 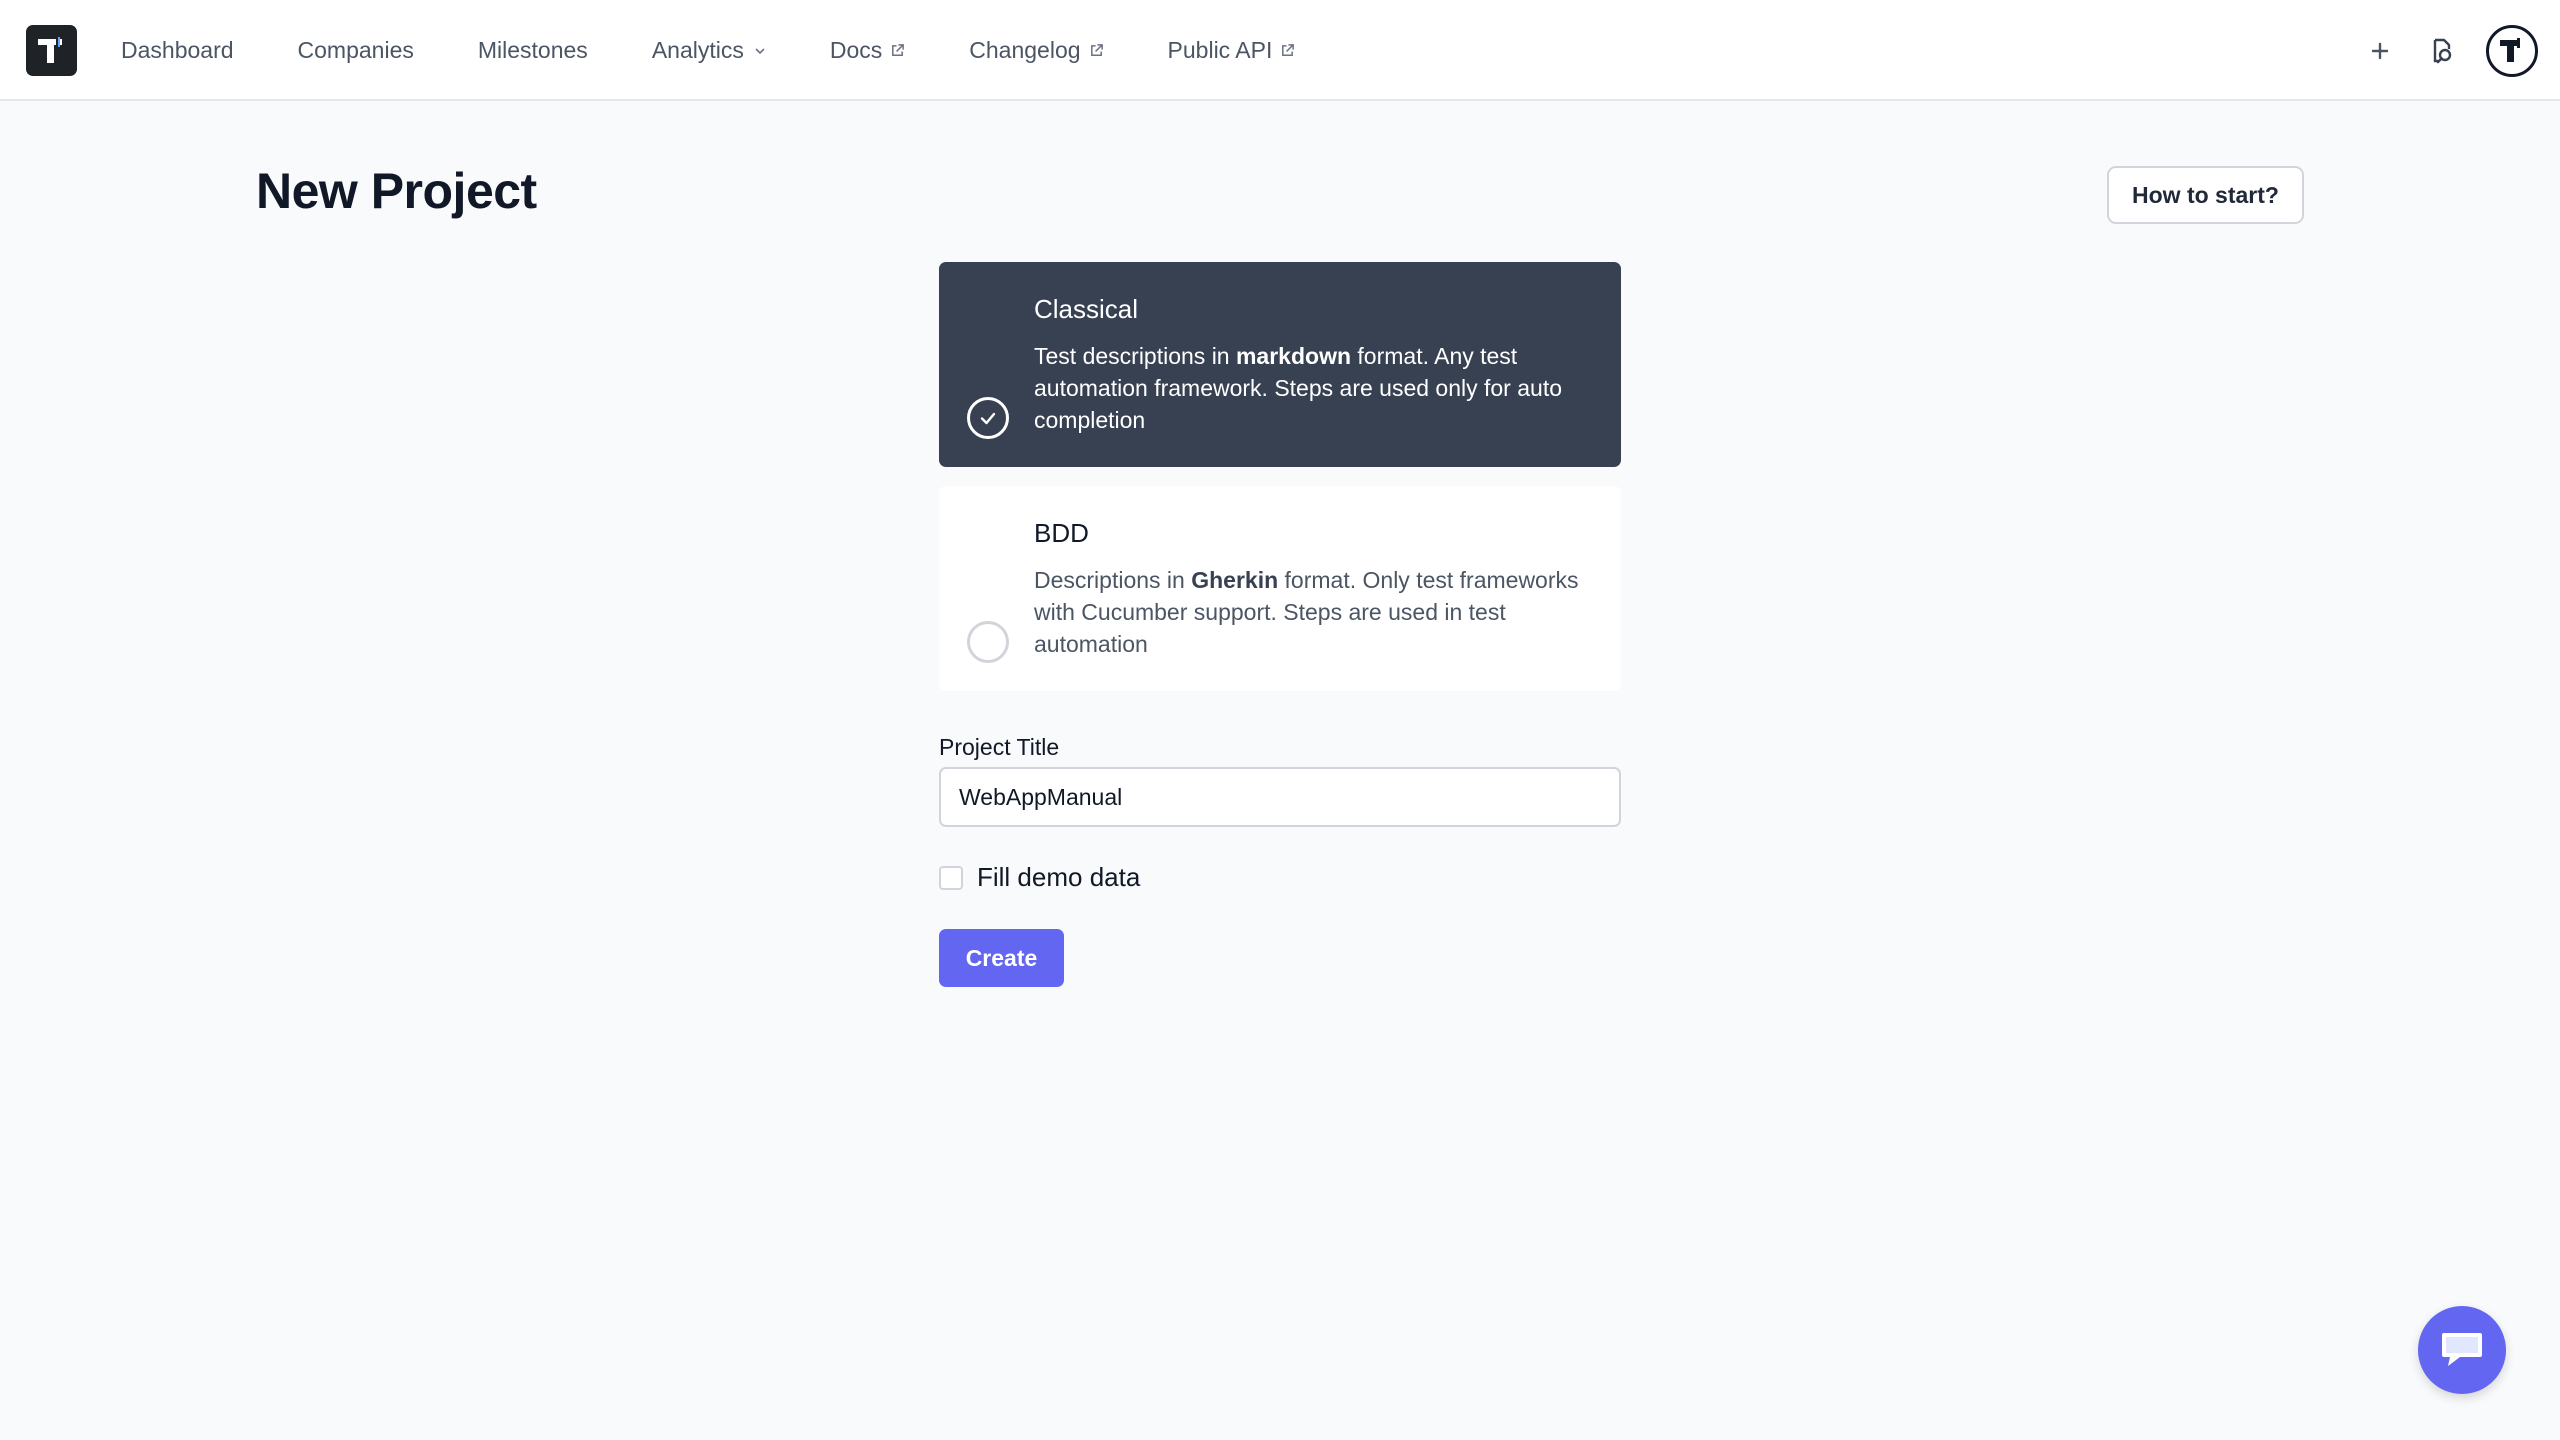 I want to click on search-icon, so click(x=2442, y=50).